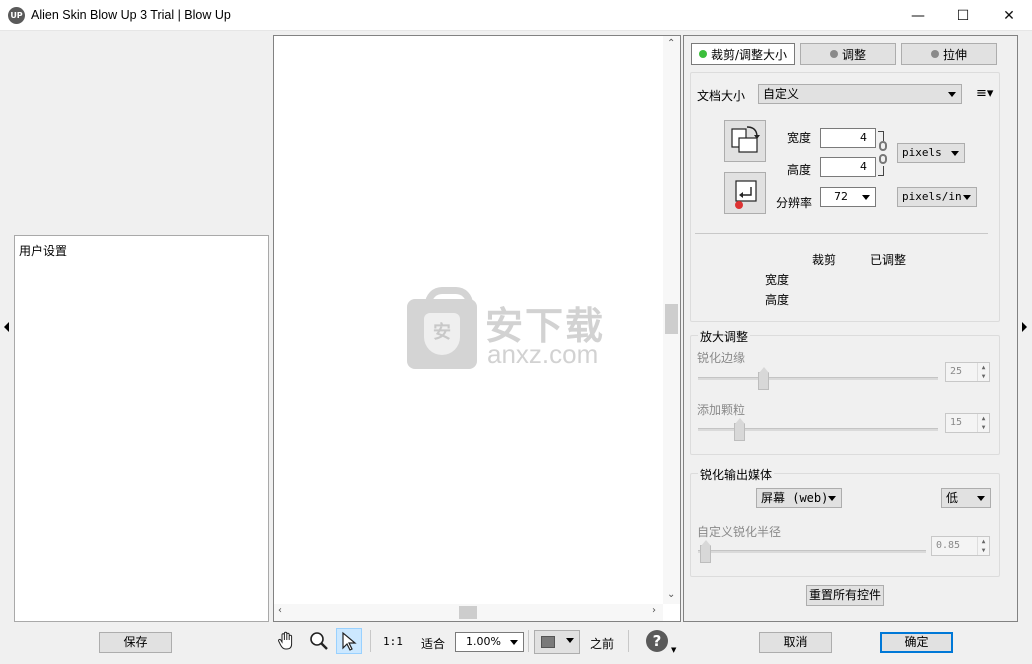  What do you see at coordinates (956, 422) in the screenshot?
I see `add-grain-value: 15` at bounding box center [956, 422].